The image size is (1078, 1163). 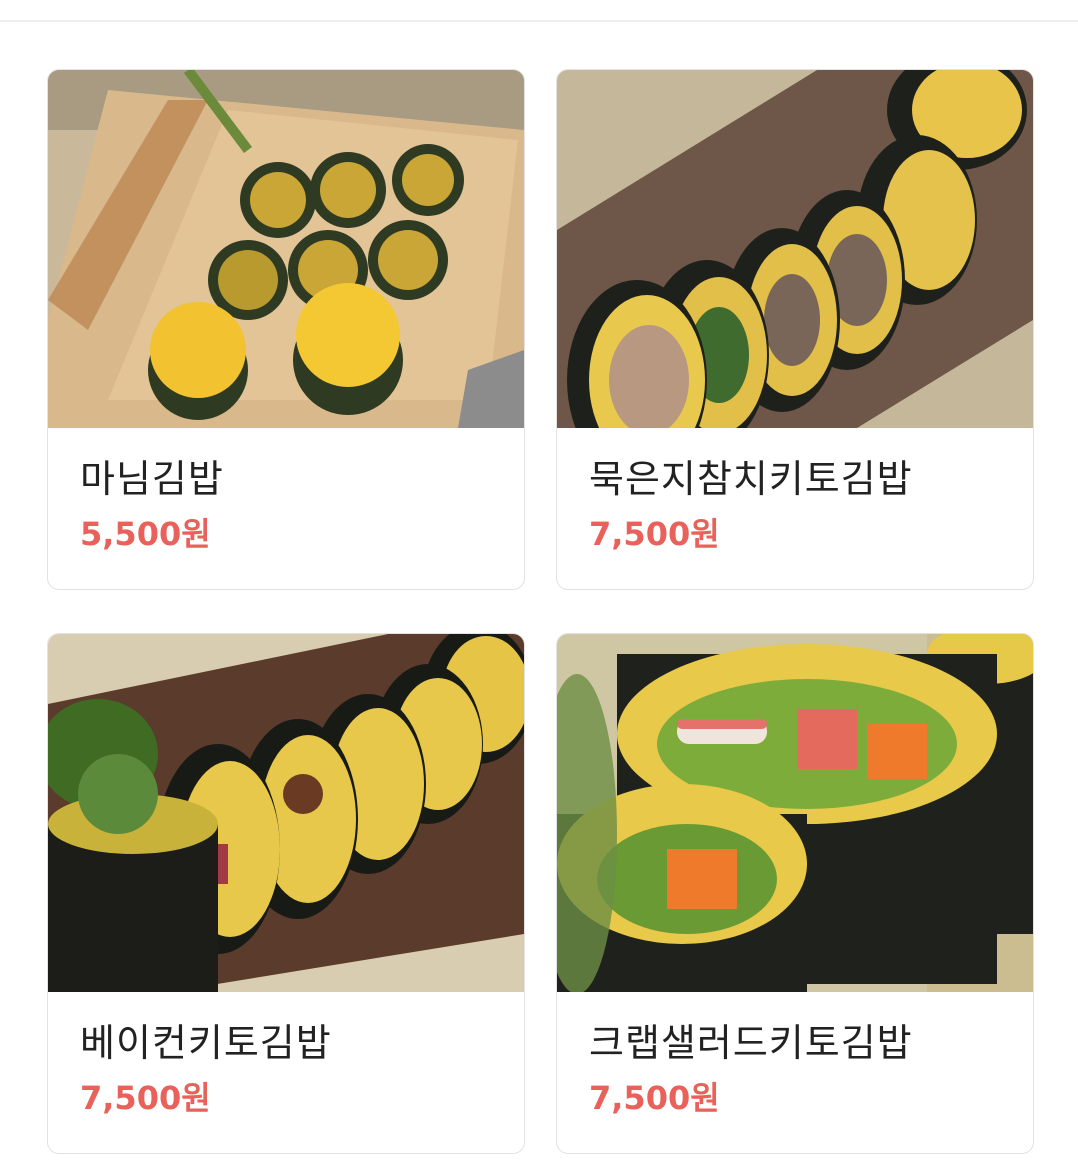 I want to click on top-divider, so click(x=539, y=21).